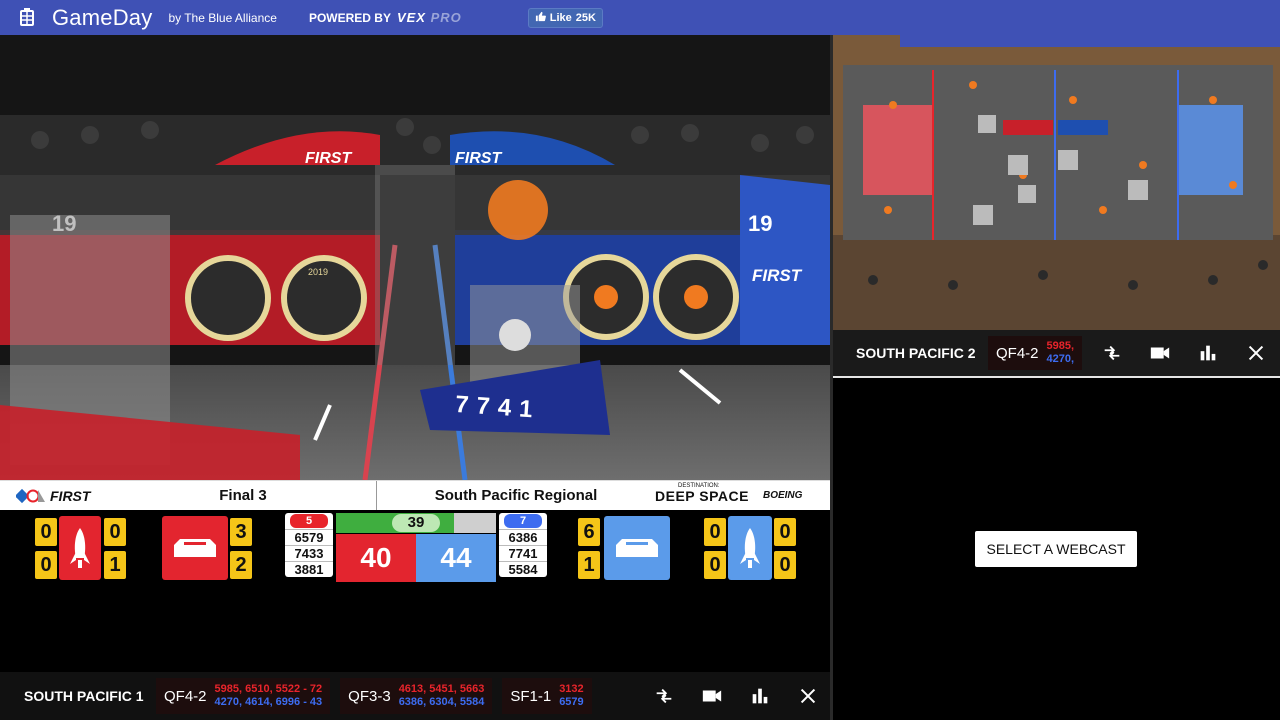 The width and height of the screenshot is (1280, 720). Describe the element at coordinates (115, 565) in the screenshot. I see `red-hab-count-bottom-right: 1` at that location.